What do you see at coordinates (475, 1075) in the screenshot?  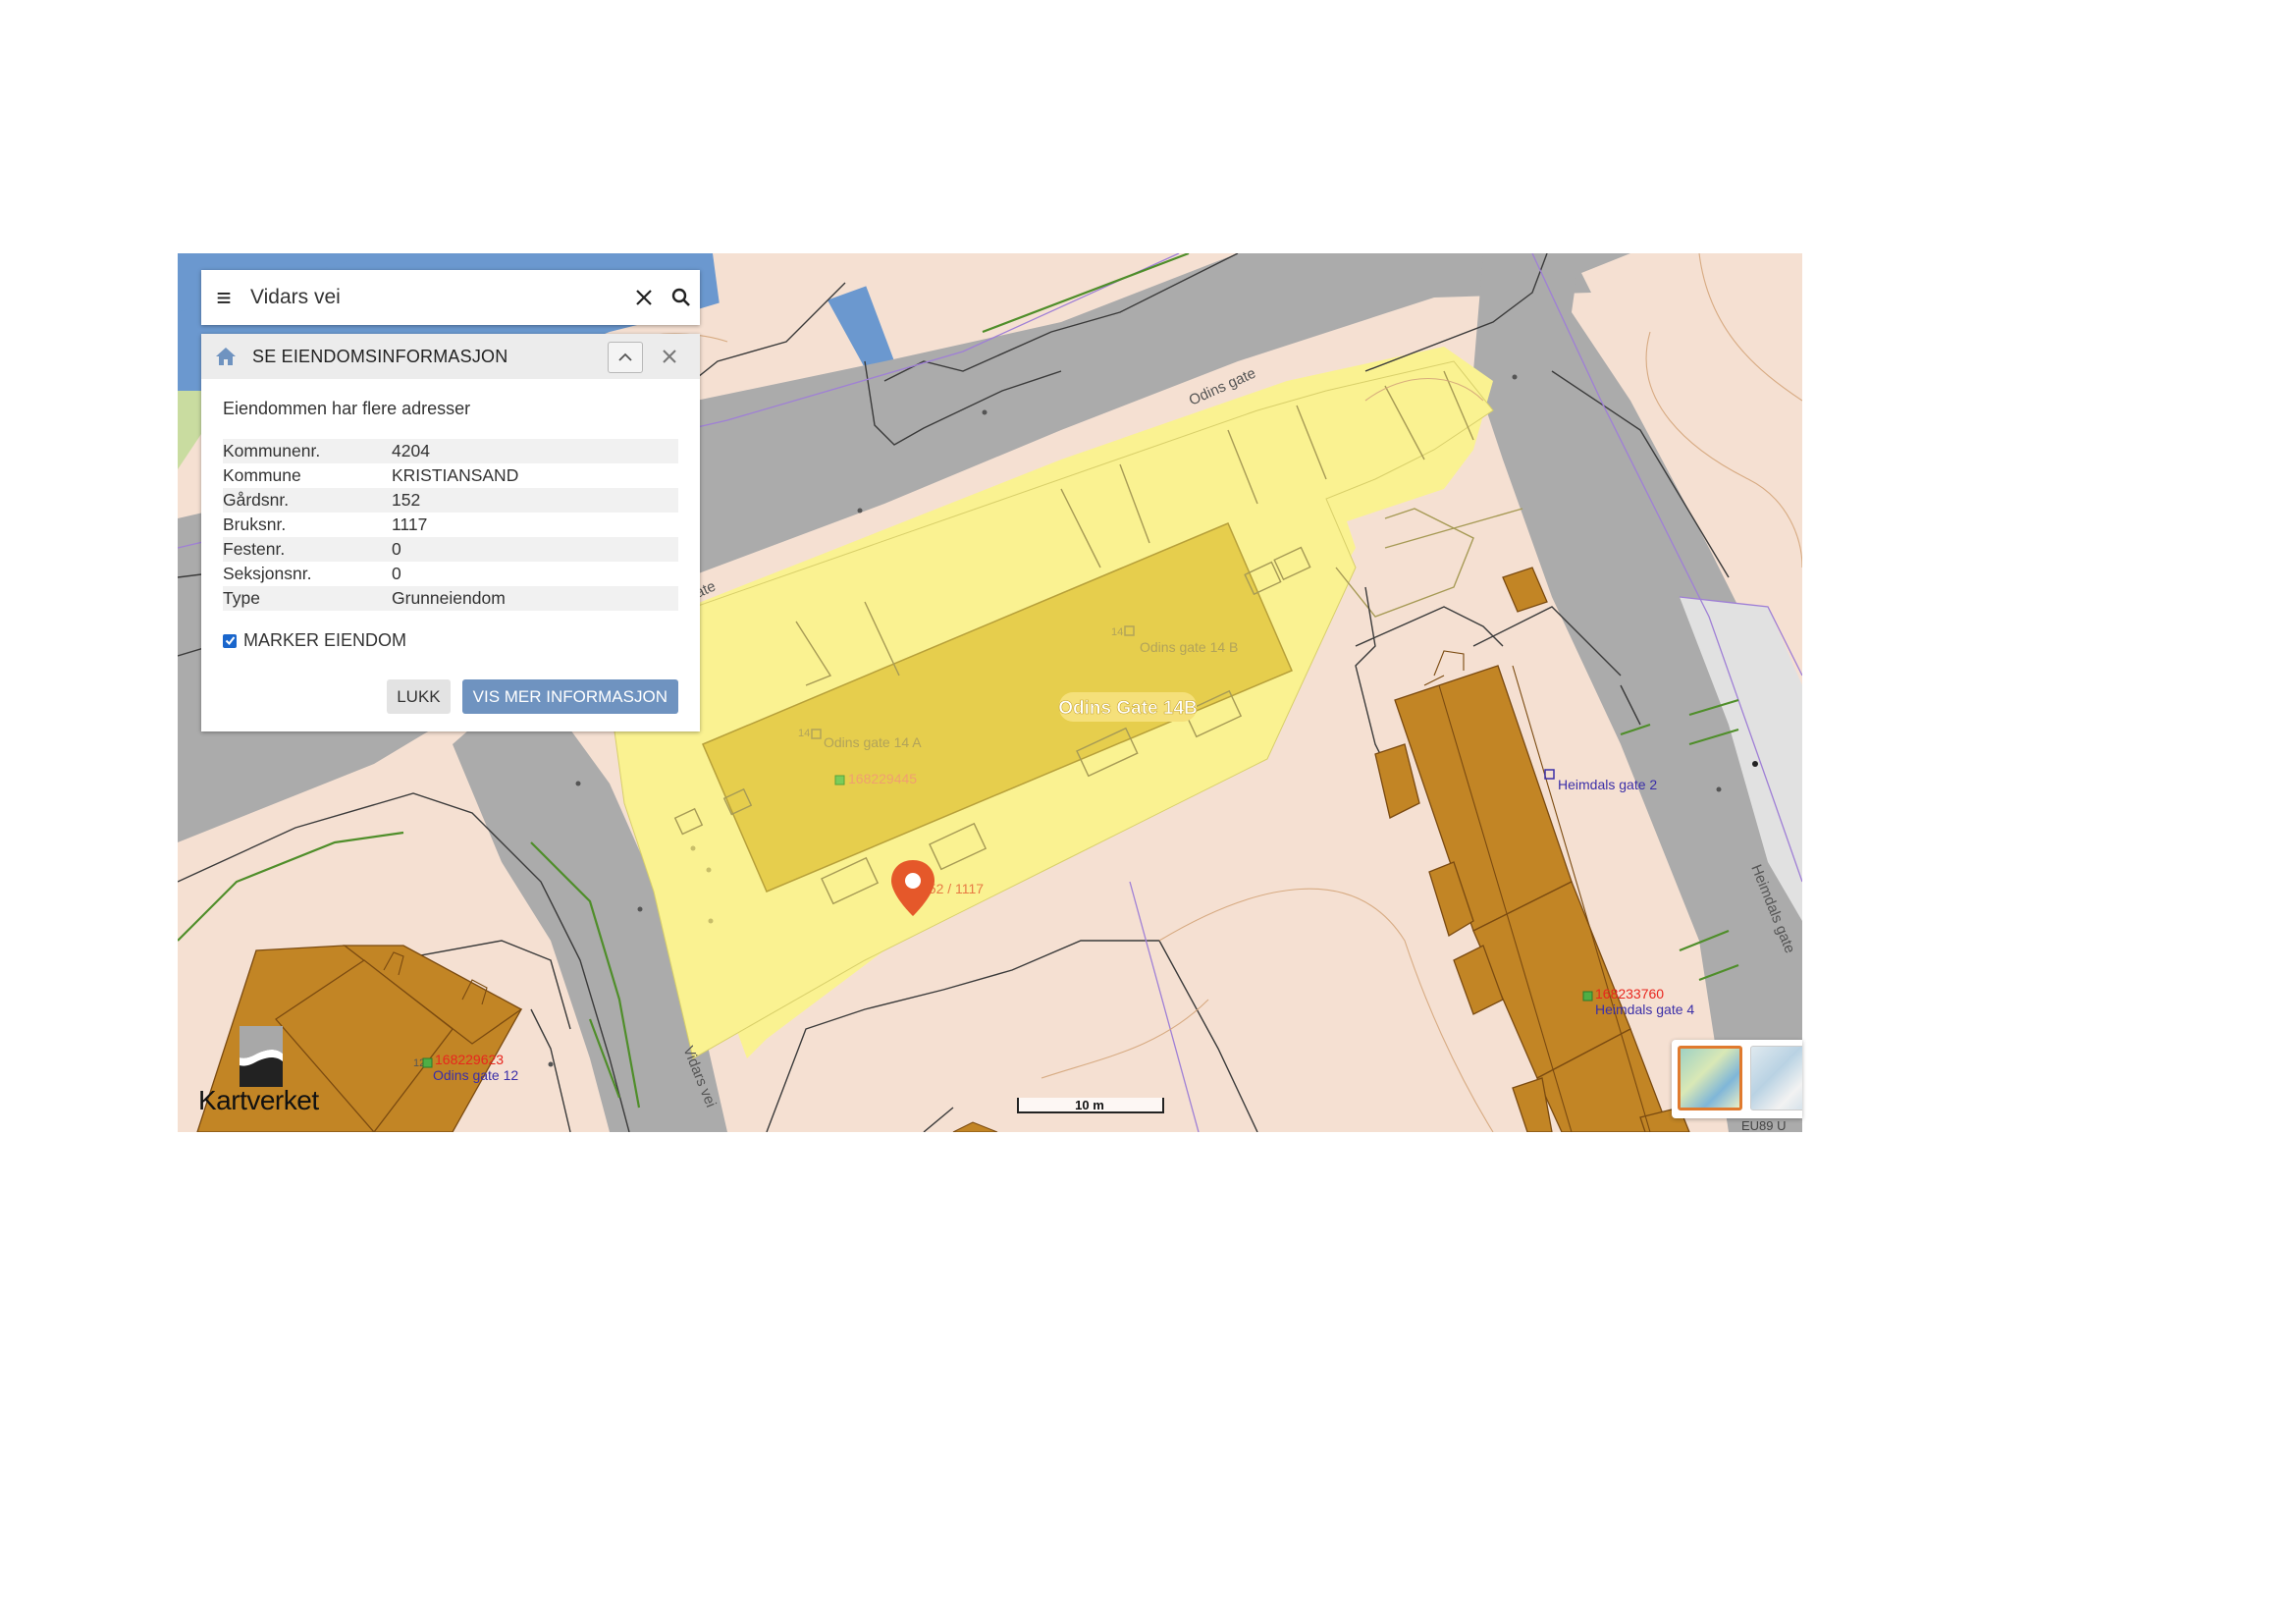 I see `address-label-odins-12: Odins gate 12` at bounding box center [475, 1075].